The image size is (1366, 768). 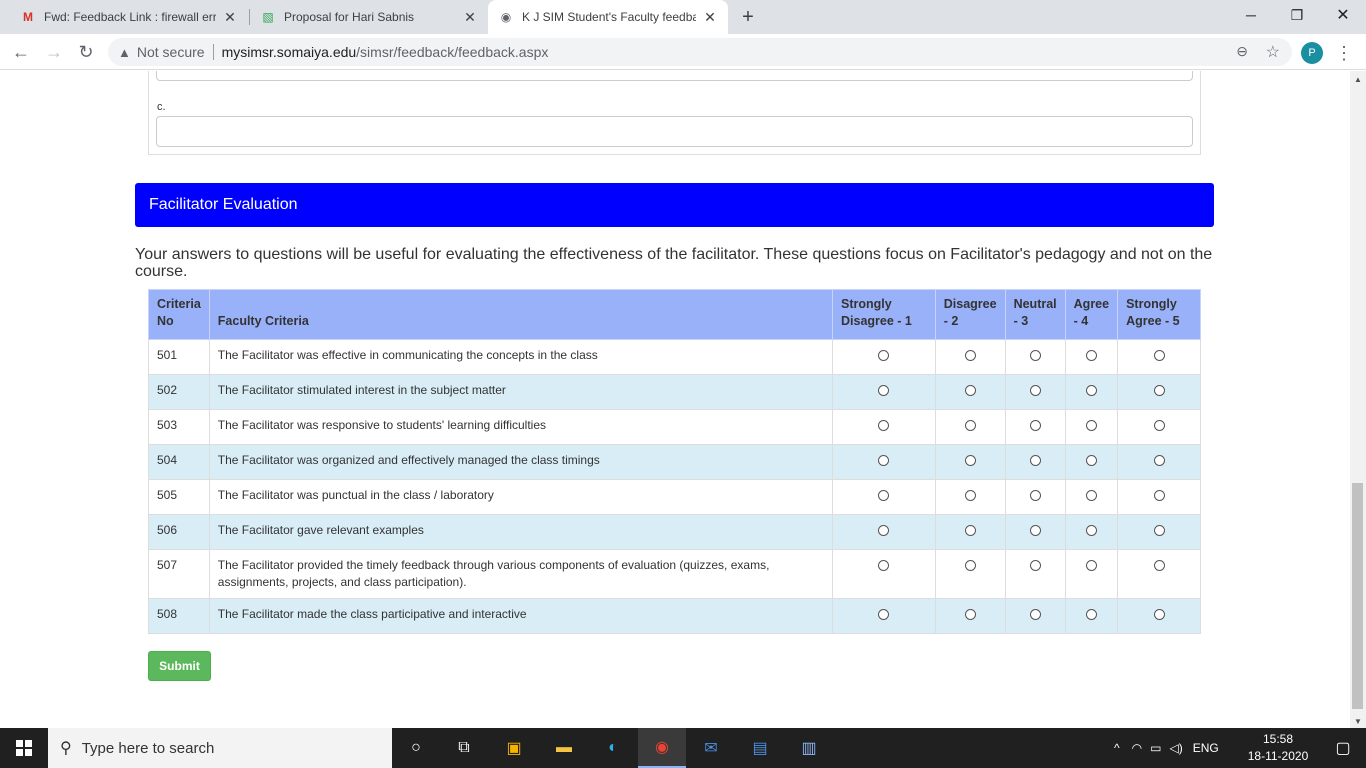 What do you see at coordinates (1251, 15) in the screenshot?
I see `minimize-button: ─` at bounding box center [1251, 15].